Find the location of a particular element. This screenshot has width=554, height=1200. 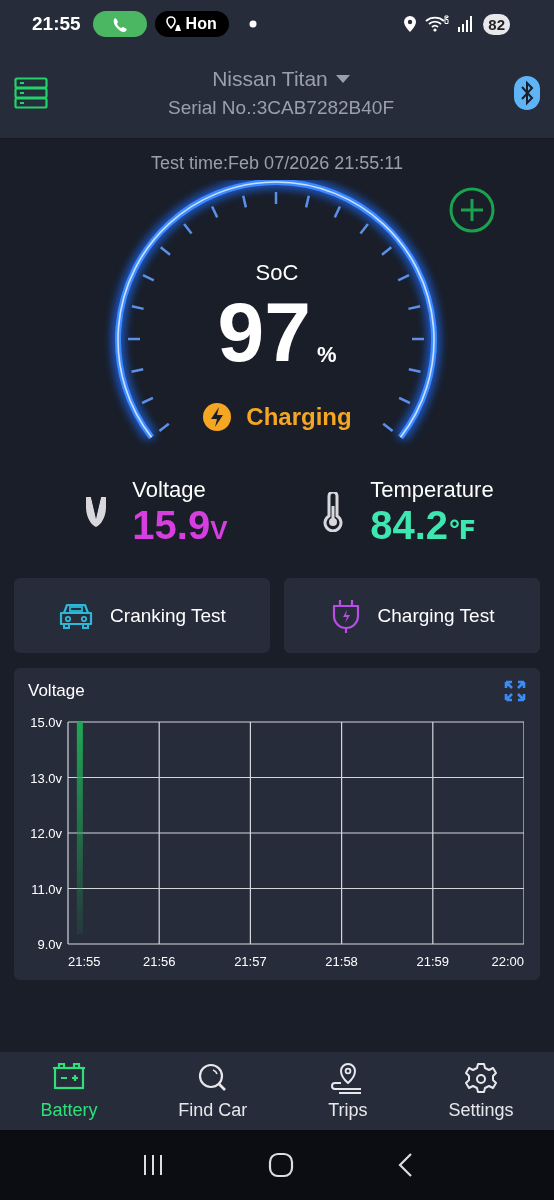

axis-label: 21:58 is located at coordinates (341, 961).